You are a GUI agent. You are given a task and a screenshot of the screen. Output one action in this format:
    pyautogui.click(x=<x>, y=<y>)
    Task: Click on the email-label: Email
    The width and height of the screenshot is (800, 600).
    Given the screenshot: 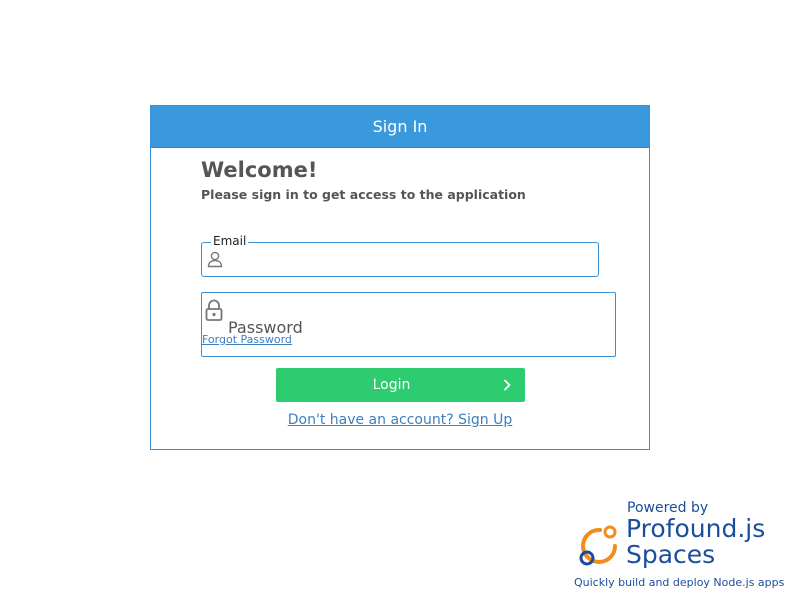 What is the action you would take?
    pyautogui.click(x=230, y=241)
    